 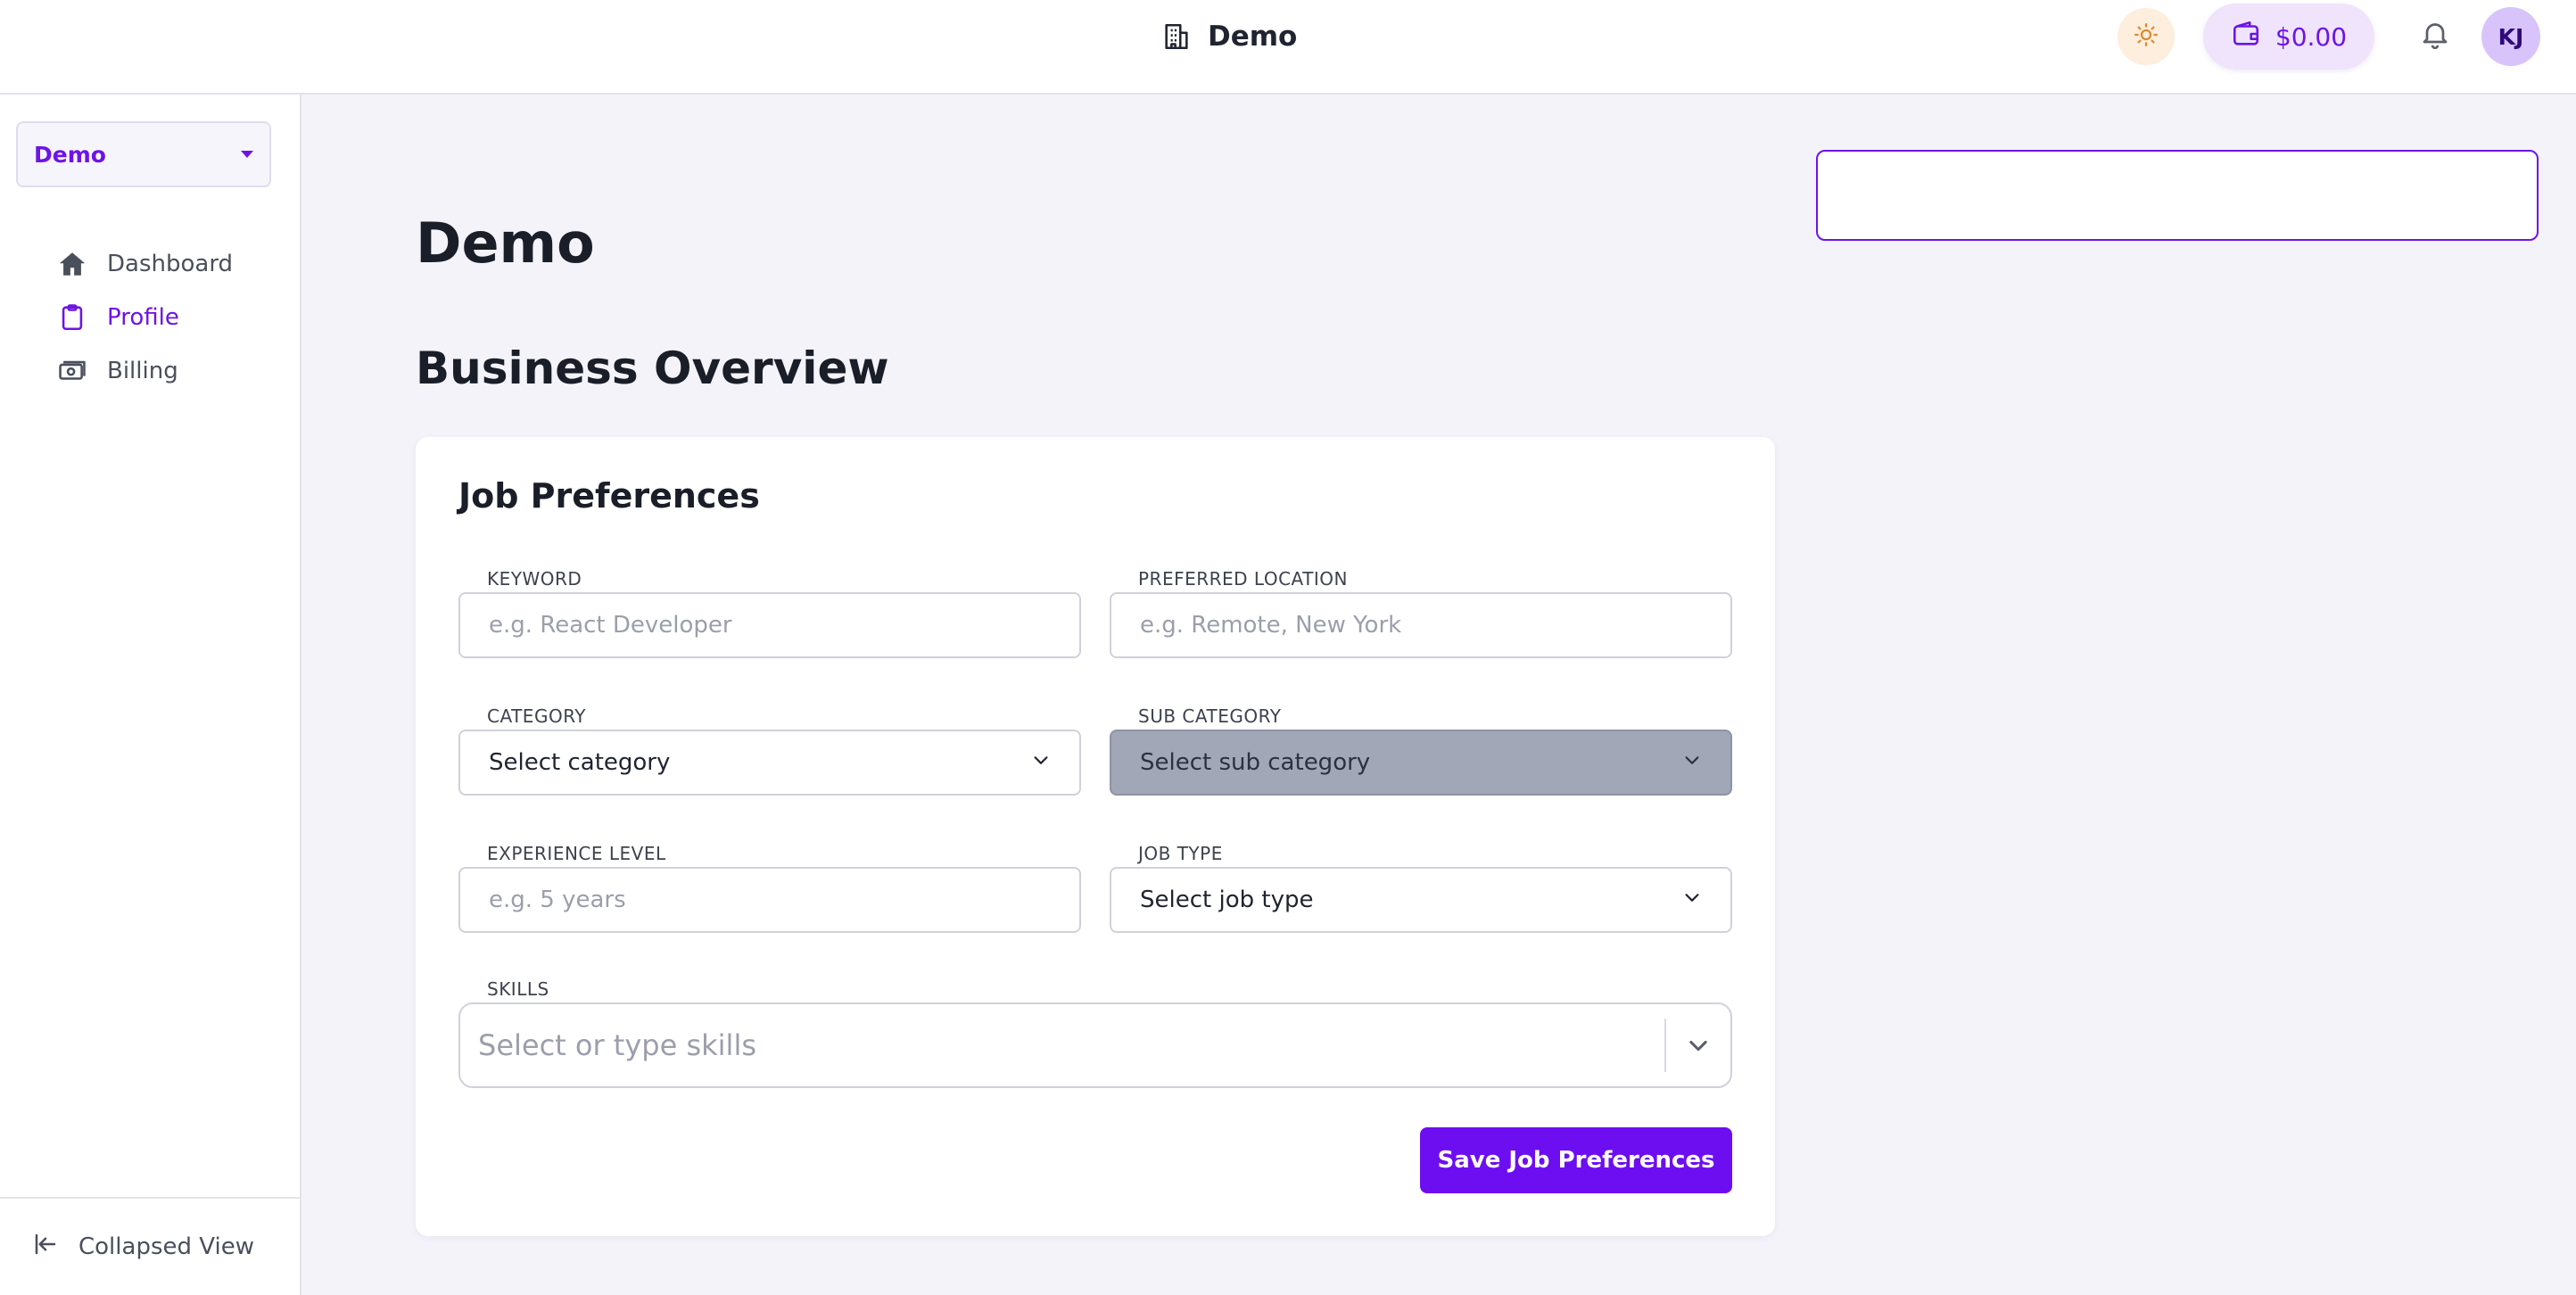 What do you see at coordinates (1180, 853) in the screenshot?
I see `job-type-label: JOB TYPE` at bounding box center [1180, 853].